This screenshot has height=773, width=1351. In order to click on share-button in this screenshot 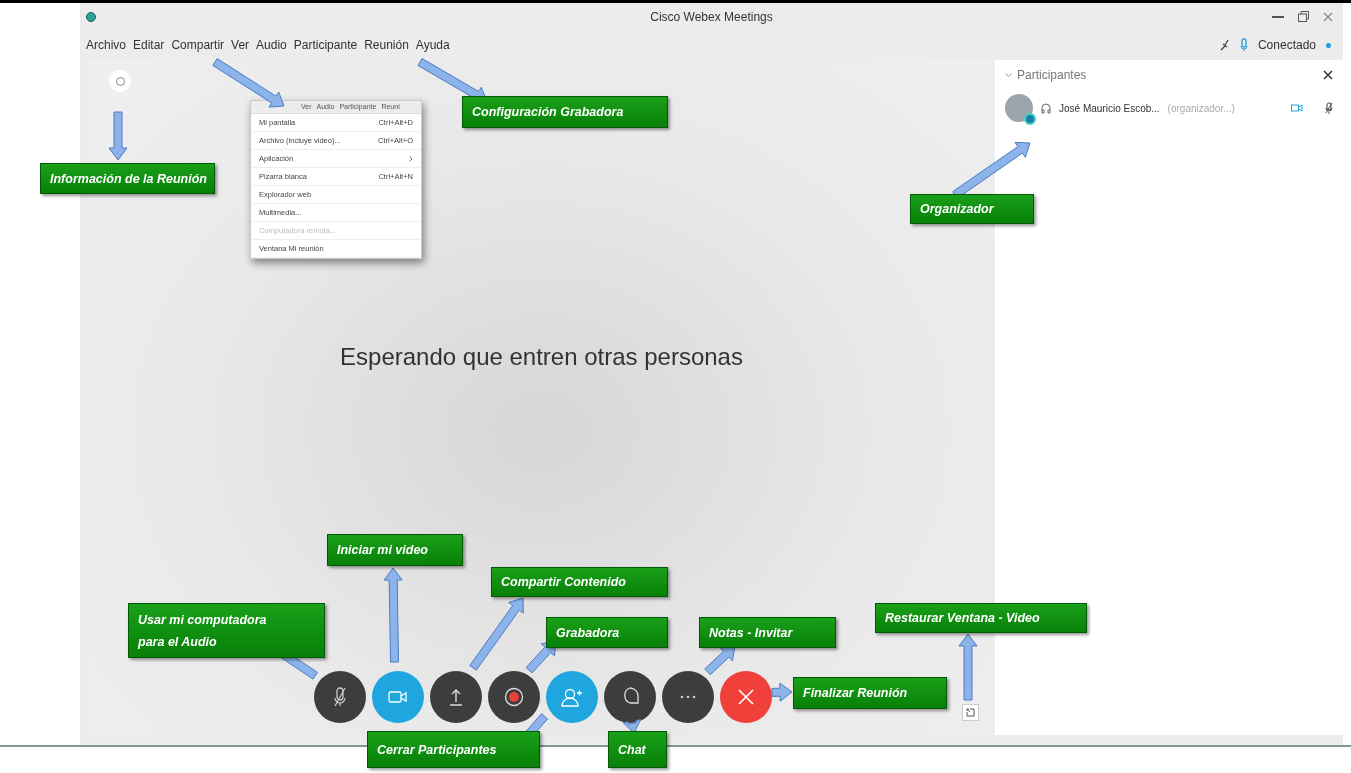, I will do `click(455, 697)`.